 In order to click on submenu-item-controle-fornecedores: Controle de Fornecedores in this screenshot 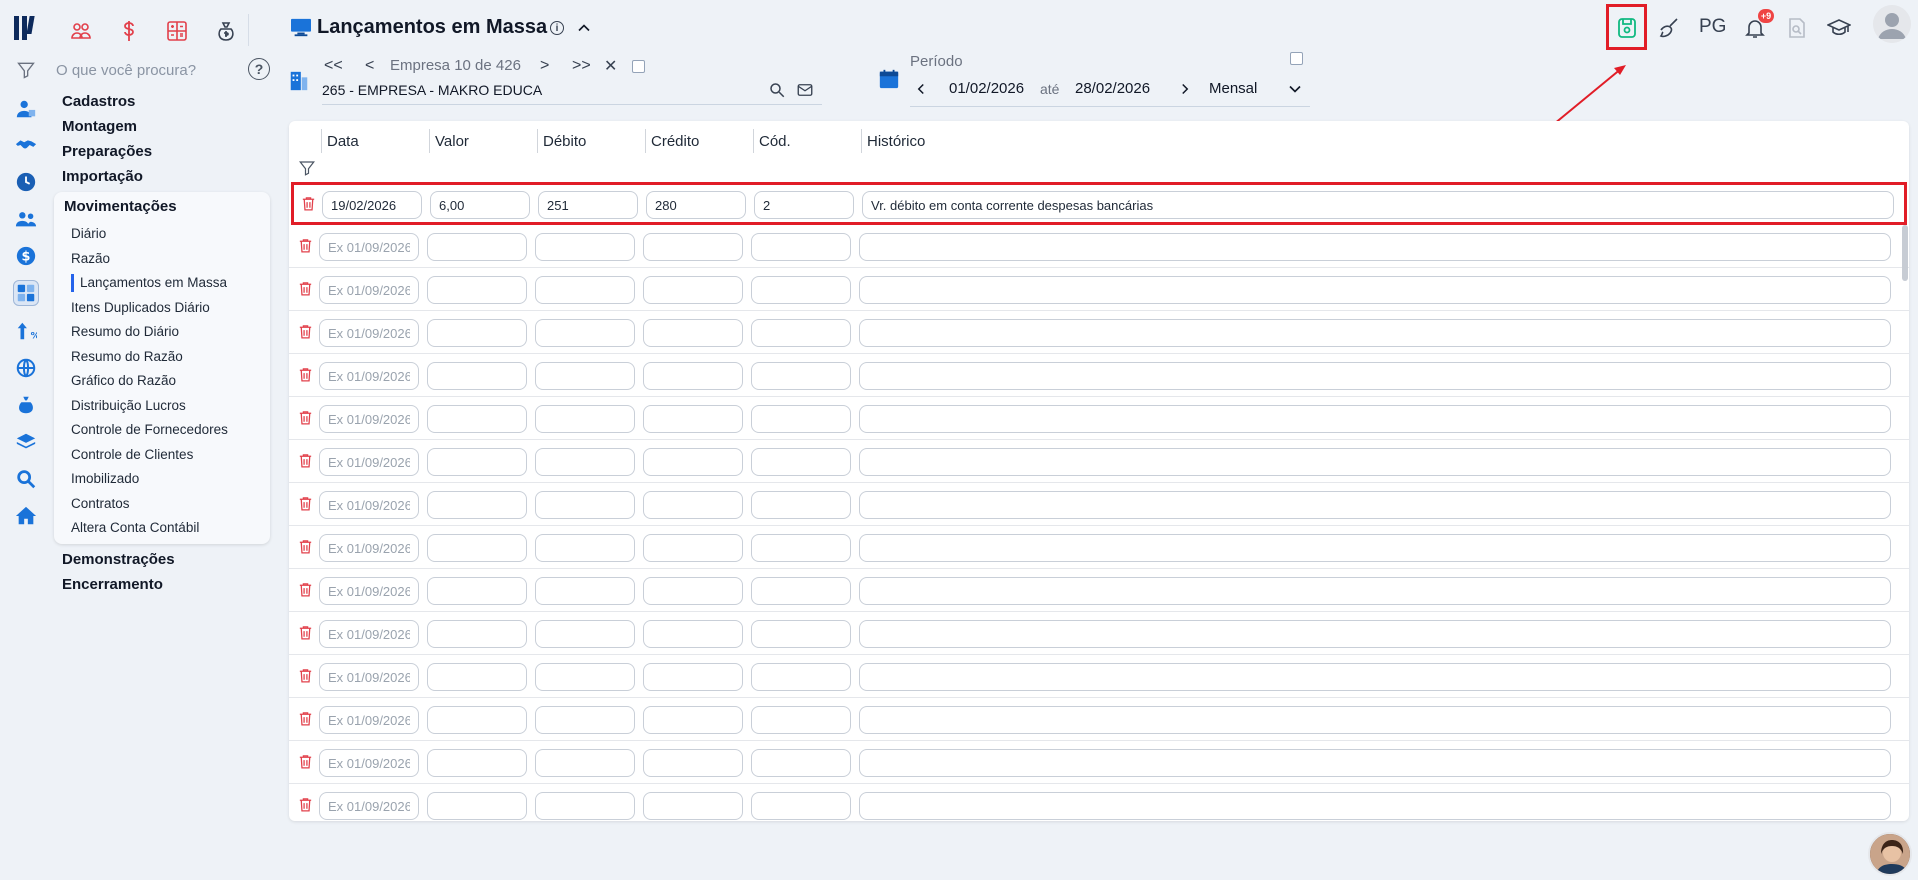, I will do `click(149, 429)`.